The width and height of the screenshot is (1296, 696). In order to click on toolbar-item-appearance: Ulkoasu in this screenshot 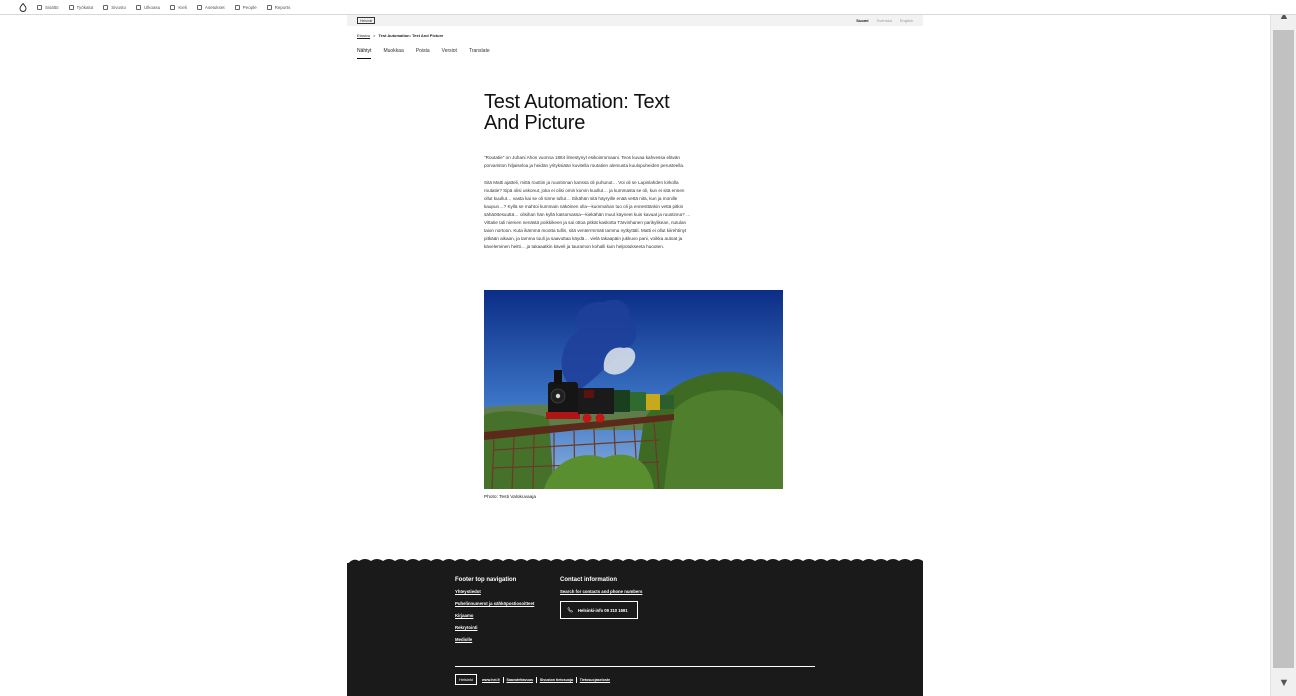, I will do `click(148, 7)`.